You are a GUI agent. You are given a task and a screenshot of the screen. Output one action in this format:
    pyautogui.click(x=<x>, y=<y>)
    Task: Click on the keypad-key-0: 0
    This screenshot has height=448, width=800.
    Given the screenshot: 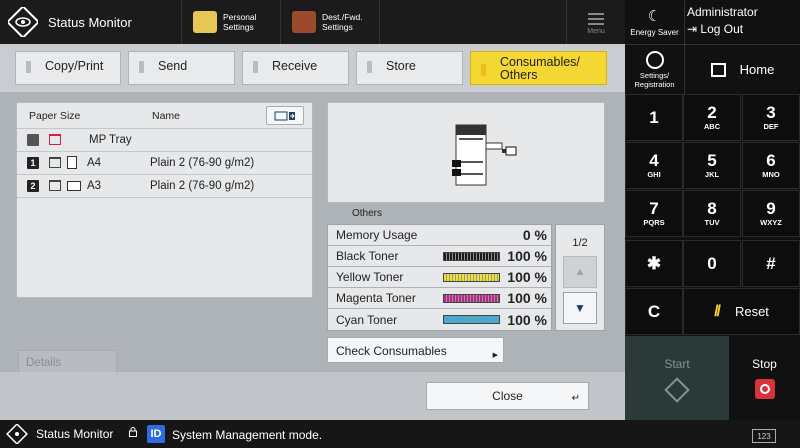 What is the action you would take?
    pyautogui.click(x=712, y=263)
    